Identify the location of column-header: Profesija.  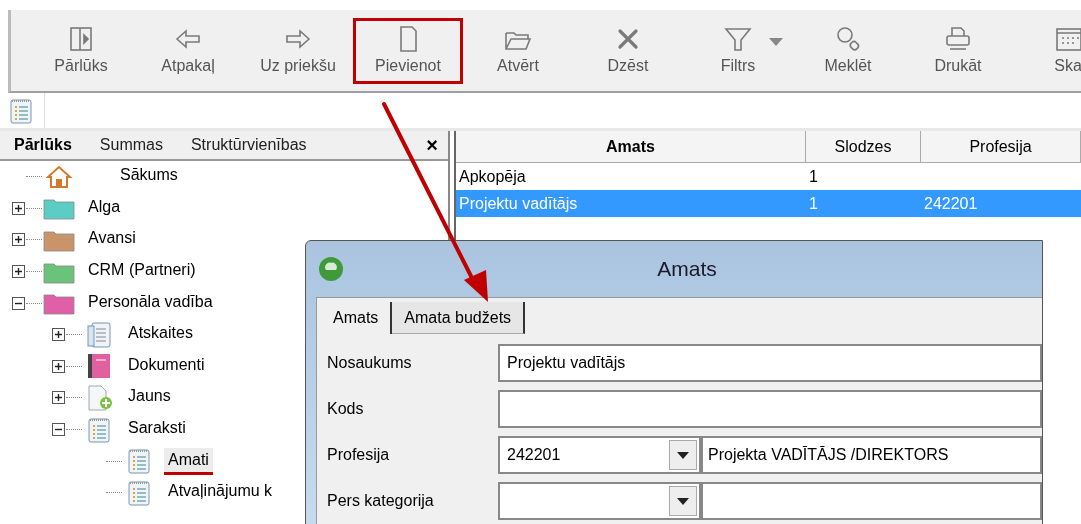
(1001, 146).